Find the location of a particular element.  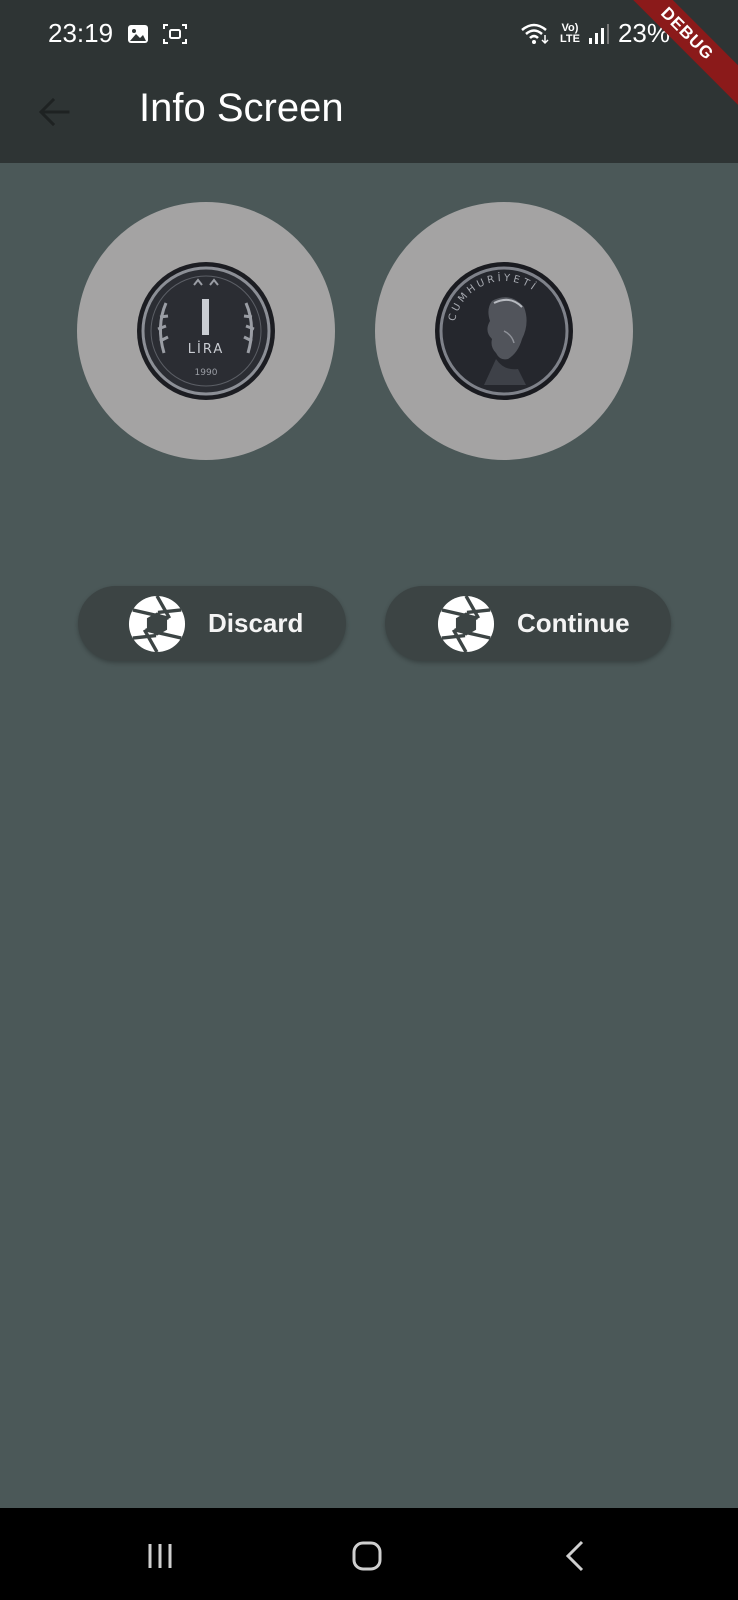

home-icon is located at coordinates (367, 1556).